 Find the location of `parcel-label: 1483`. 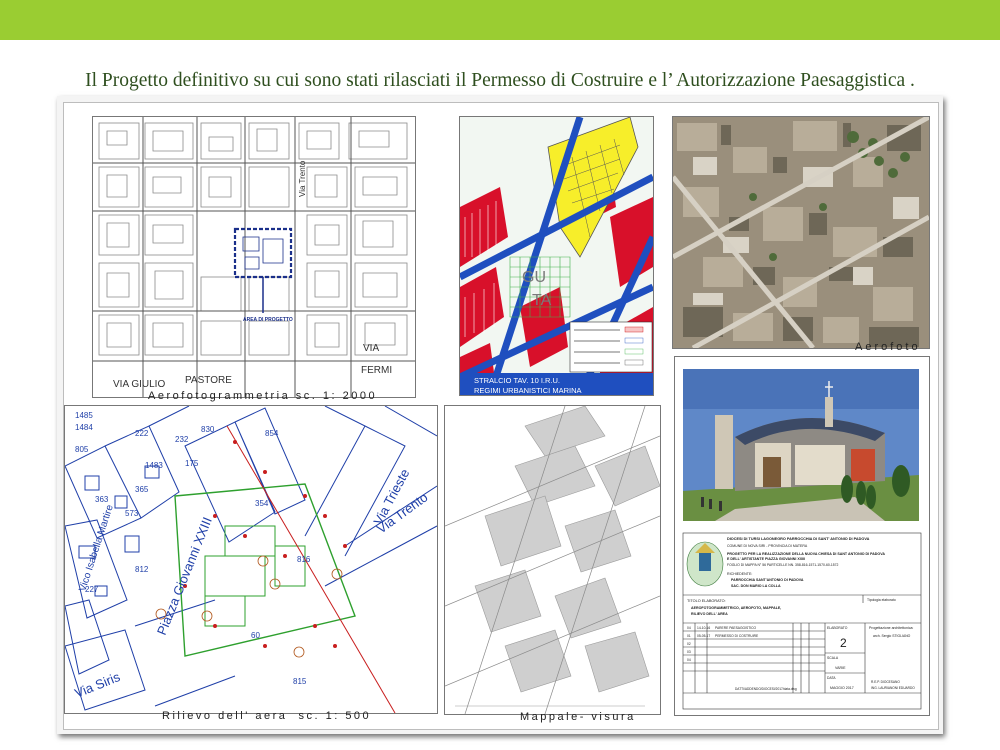

parcel-label: 1483 is located at coordinates (154, 465).